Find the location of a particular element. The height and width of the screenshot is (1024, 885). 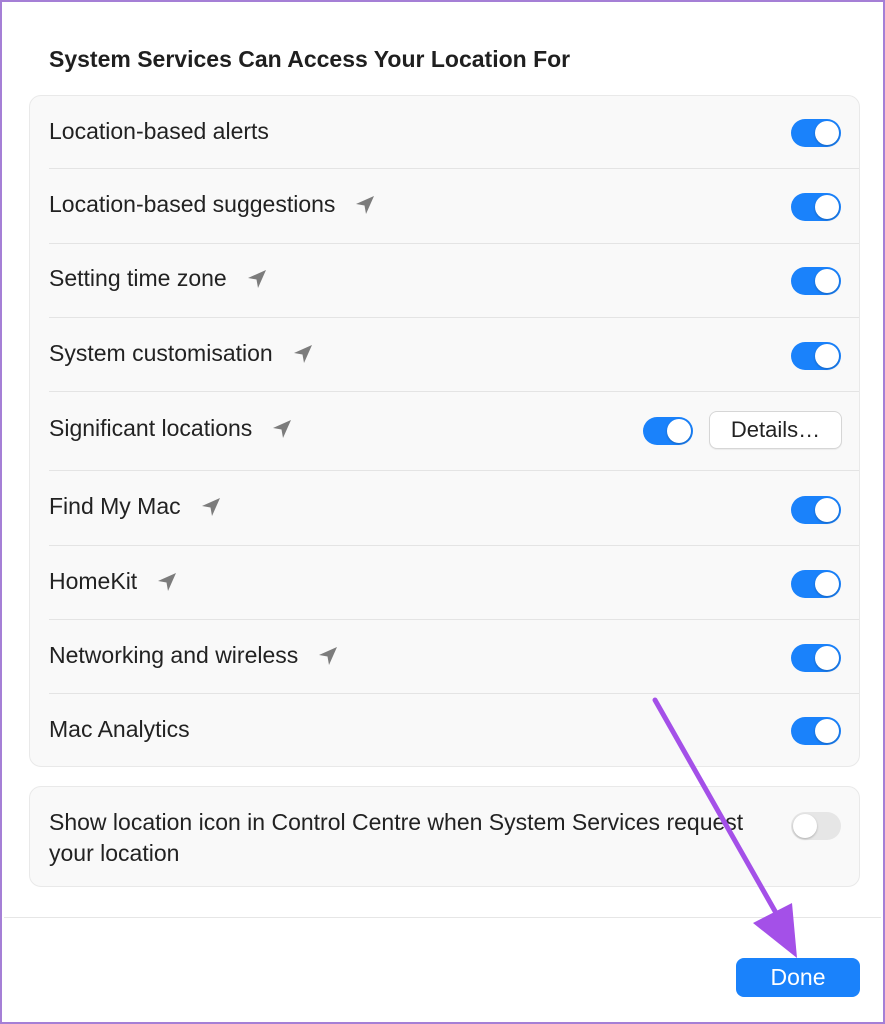

service-label: Location-based suggestions is located at coordinates (192, 204).